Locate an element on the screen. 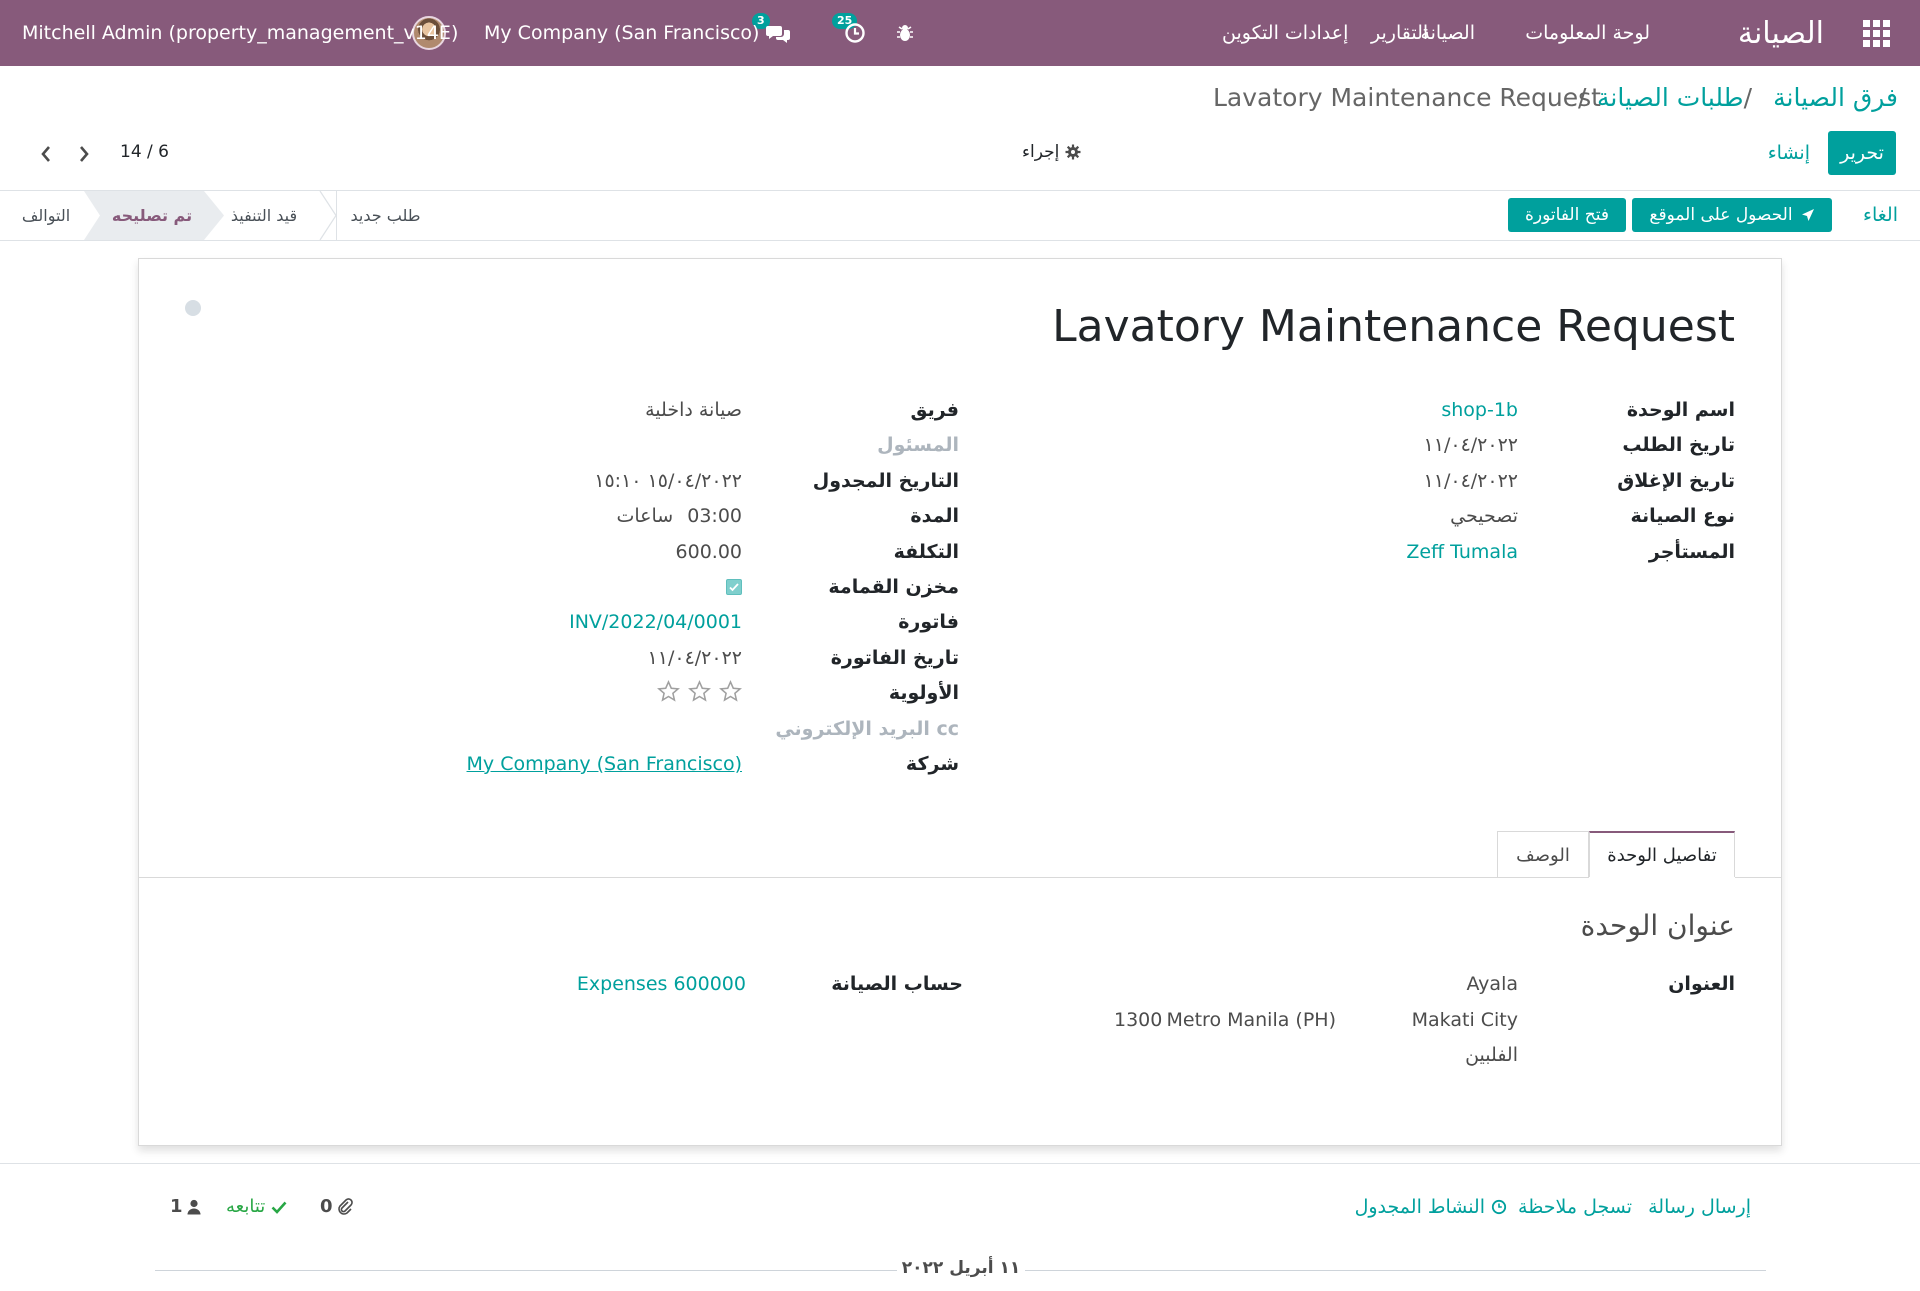 Image resolution: width=1920 pixels, height=1291 pixels. label-invoice-date: تاريخ الفاتورة is located at coordinates (894, 658).